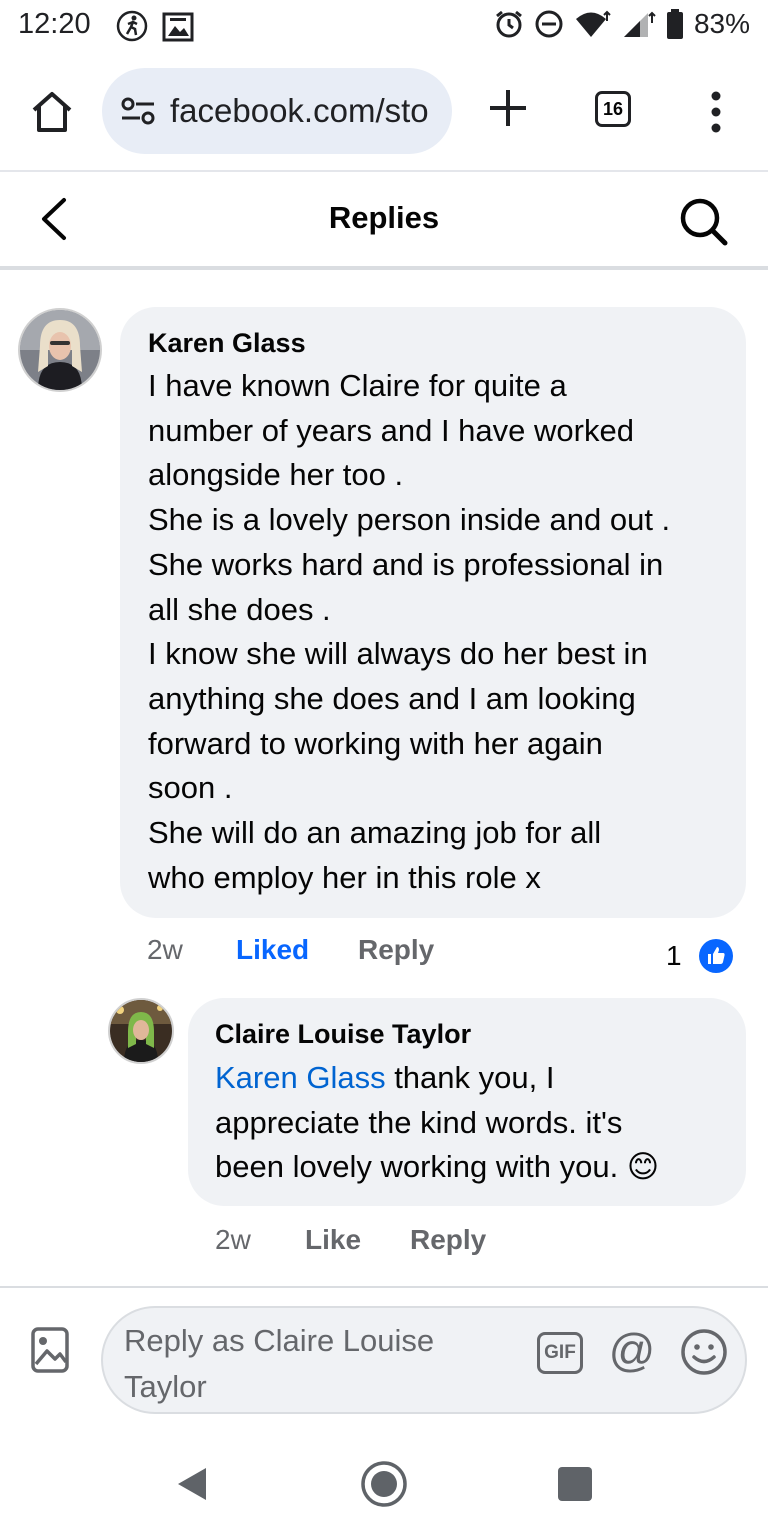 The height and width of the screenshot is (1536, 768). What do you see at coordinates (304, 1364) in the screenshot?
I see `composer-placeholder: Reply as Claire Louise Taylor` at bounding box center [304, 1364].